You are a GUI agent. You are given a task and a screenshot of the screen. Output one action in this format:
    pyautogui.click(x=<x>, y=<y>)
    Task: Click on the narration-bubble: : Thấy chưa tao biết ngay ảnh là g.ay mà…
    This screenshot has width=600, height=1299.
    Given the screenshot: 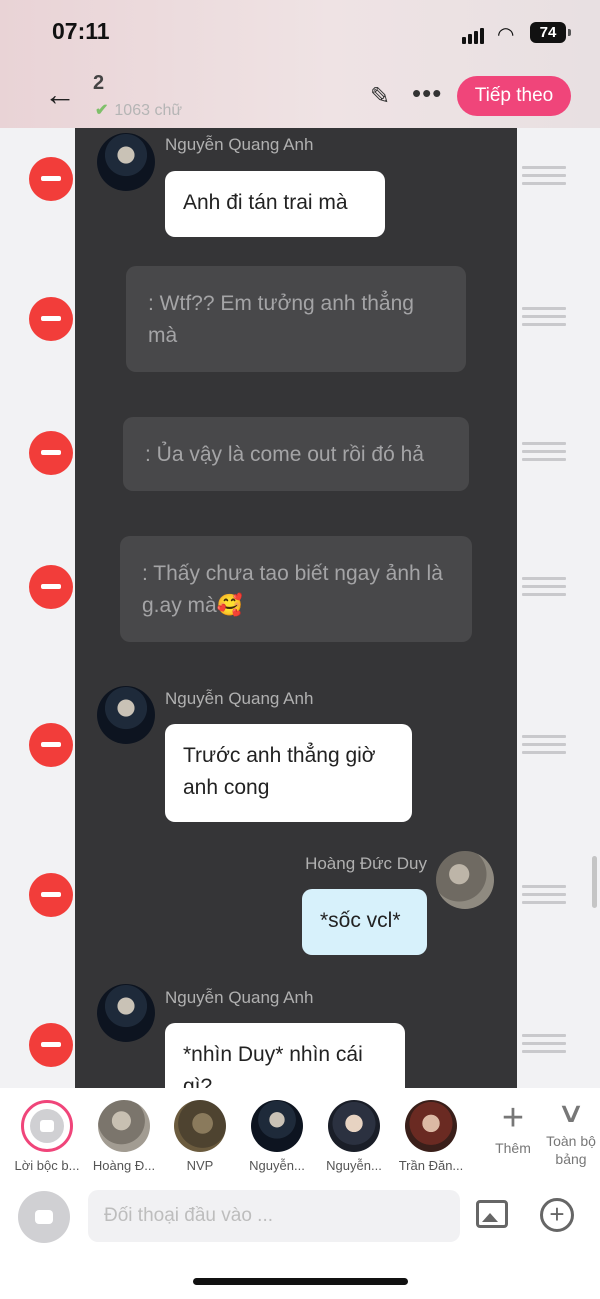 What is the action you would take?
    pyautogui.click(x=296, y=589)
    